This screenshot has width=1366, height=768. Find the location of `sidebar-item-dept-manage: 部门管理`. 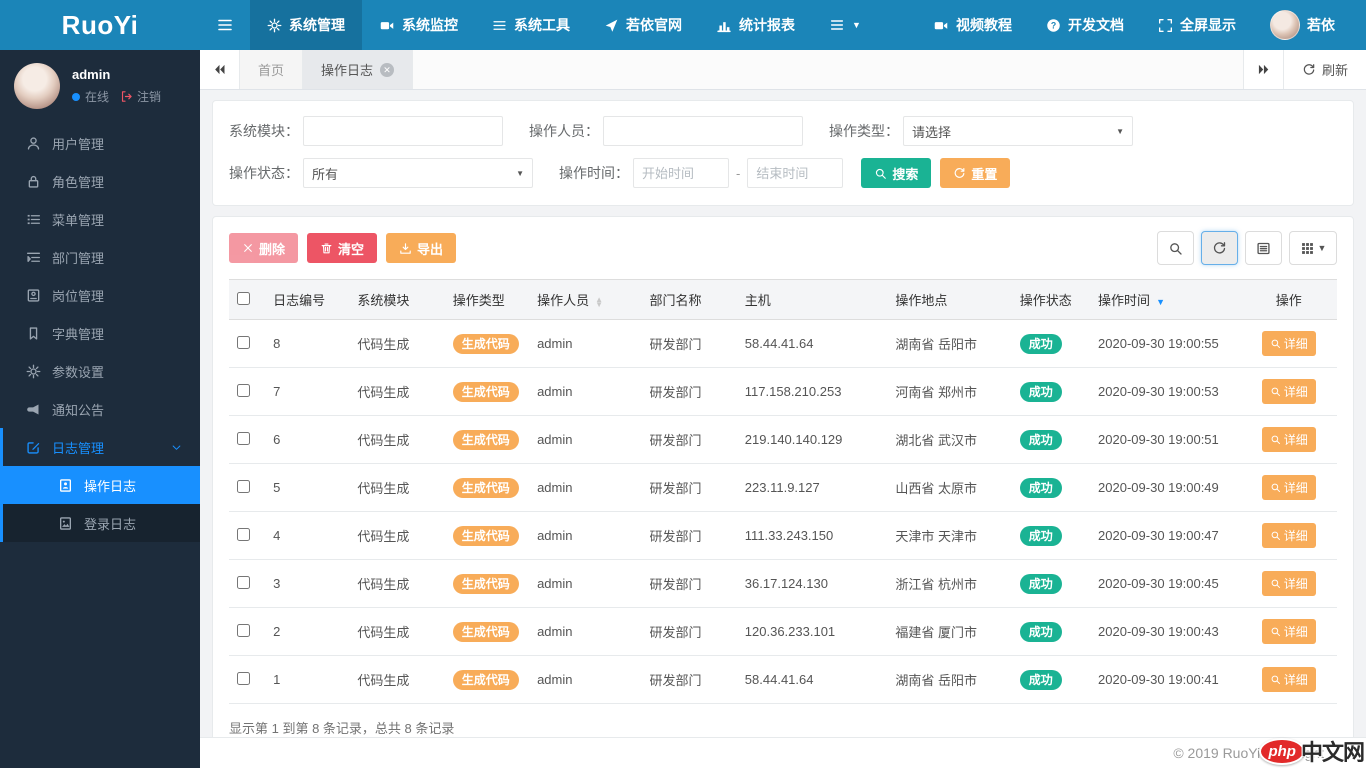

sidebar-item-dept-manage: 部门管理 is located at coordinates (100, 257).